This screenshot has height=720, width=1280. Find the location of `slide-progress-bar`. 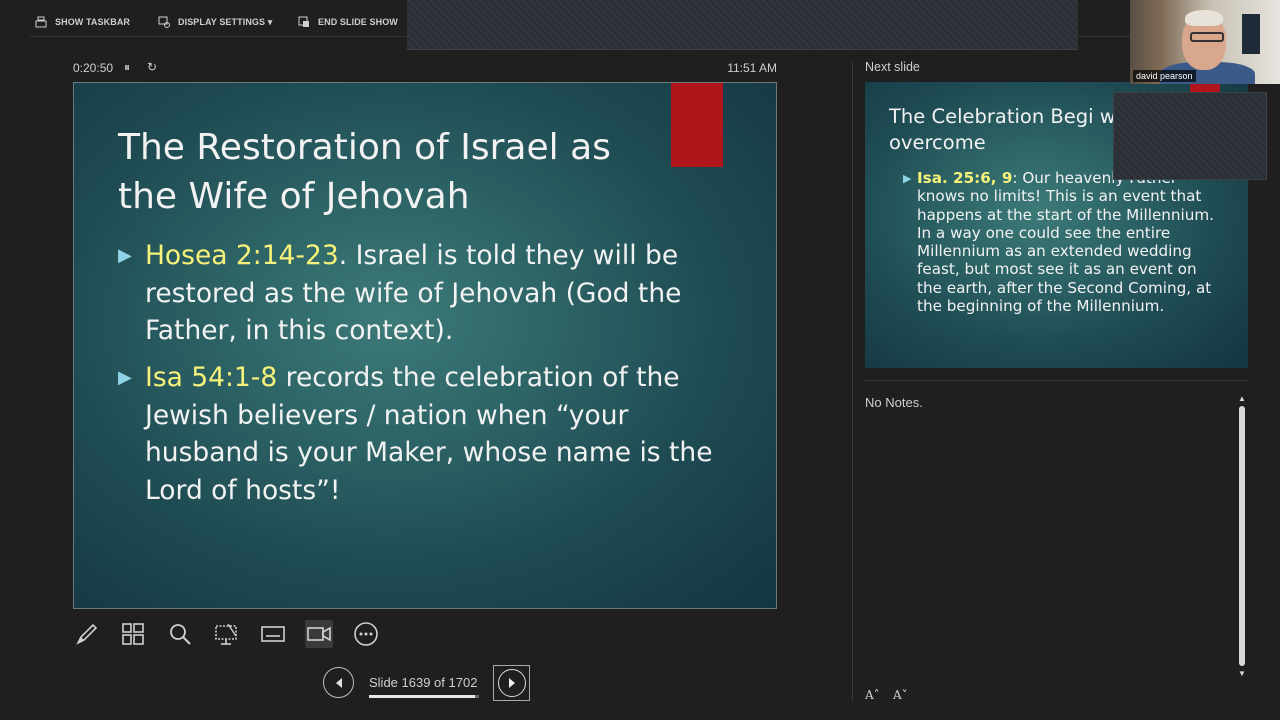

slide-progress-bar is located at coordinates (424, 696).